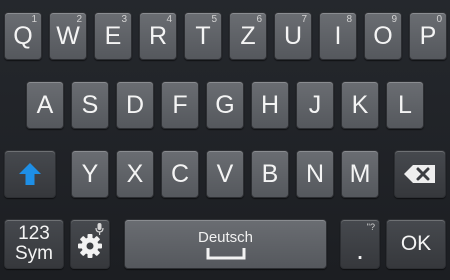 Image resolution: width=450 pixels, height=280 pixels. I want to click on key-hint: 0, so click(439, 19).